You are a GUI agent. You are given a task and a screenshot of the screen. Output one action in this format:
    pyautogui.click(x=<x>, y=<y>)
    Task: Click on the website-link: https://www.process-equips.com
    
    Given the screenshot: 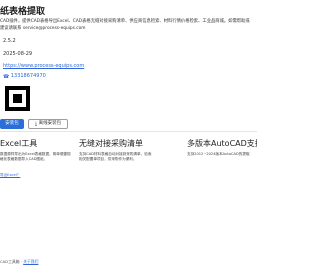 What is the action you would take?
    pyautogui.click(x=43, y=66)
    